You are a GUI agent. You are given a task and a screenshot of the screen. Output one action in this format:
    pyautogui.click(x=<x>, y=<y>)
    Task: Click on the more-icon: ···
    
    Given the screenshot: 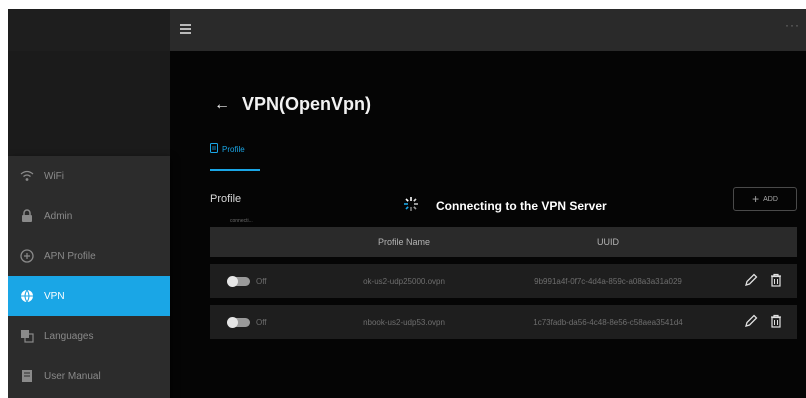 What is the action you would take?
    pyautogui.click(x=792, y=25)
    